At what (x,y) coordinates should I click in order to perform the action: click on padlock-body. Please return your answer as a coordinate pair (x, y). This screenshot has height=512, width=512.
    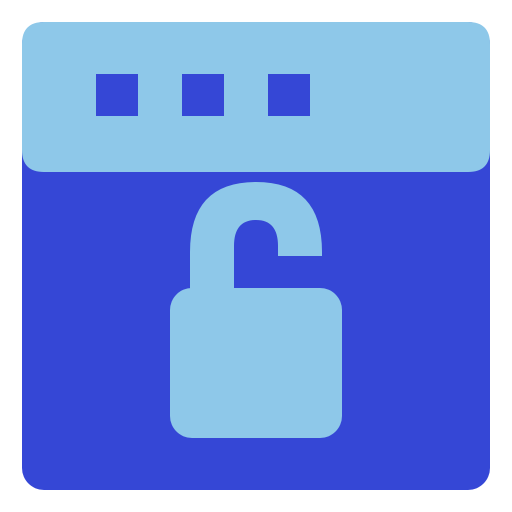
    Looking at the image, I should click on (256, 363).